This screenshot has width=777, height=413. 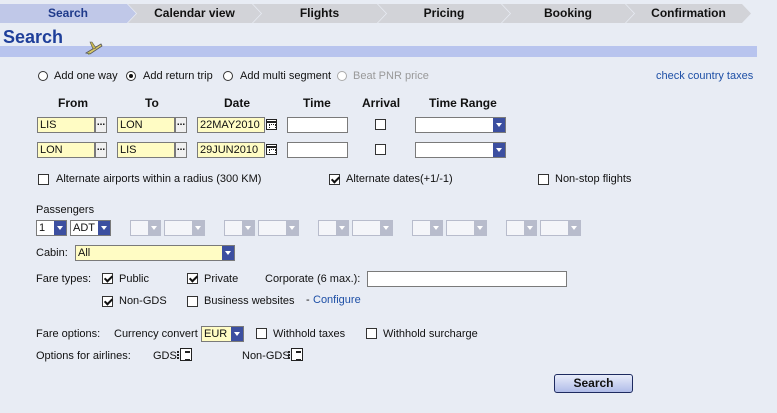 What do you see at coordinates (33, 37) in the screenshot?
I see `page-title: Search` at bounding box center [33, 37].